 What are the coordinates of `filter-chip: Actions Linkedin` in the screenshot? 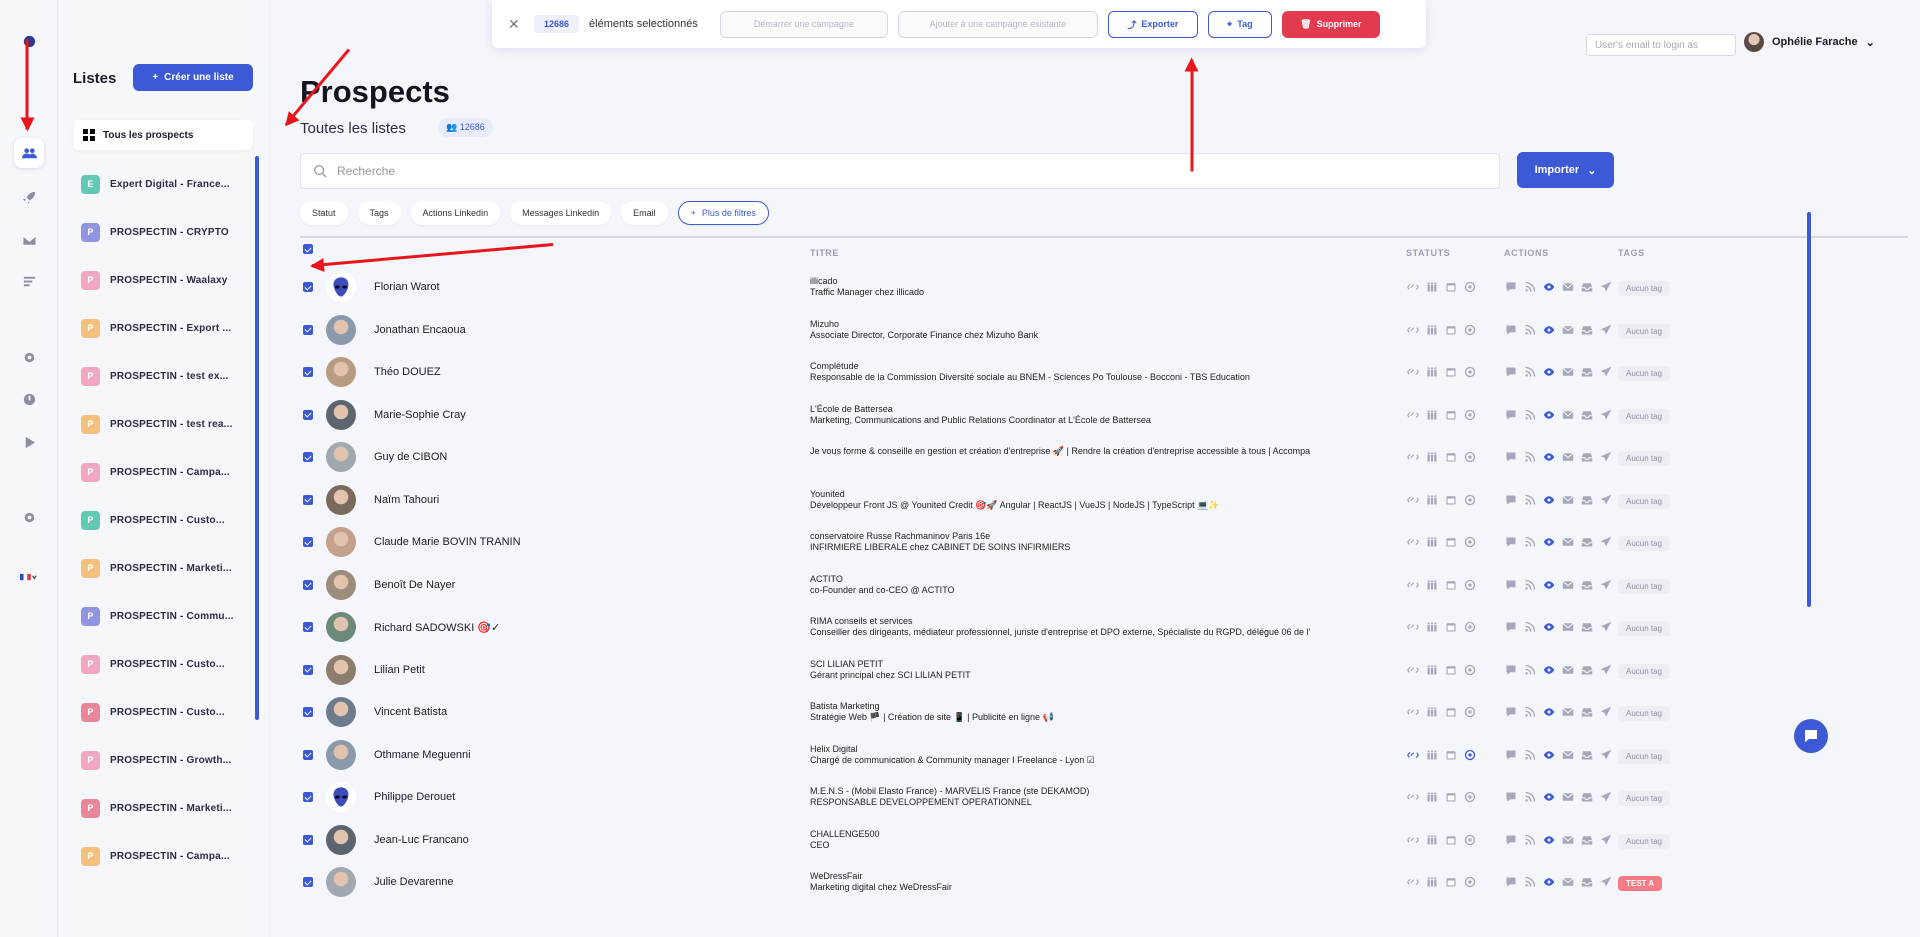 It's located at (455, 213).